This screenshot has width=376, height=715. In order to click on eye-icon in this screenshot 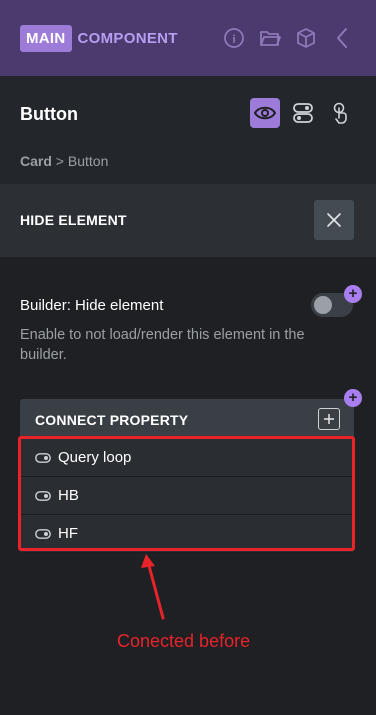, I will do `click(265, 113)`.